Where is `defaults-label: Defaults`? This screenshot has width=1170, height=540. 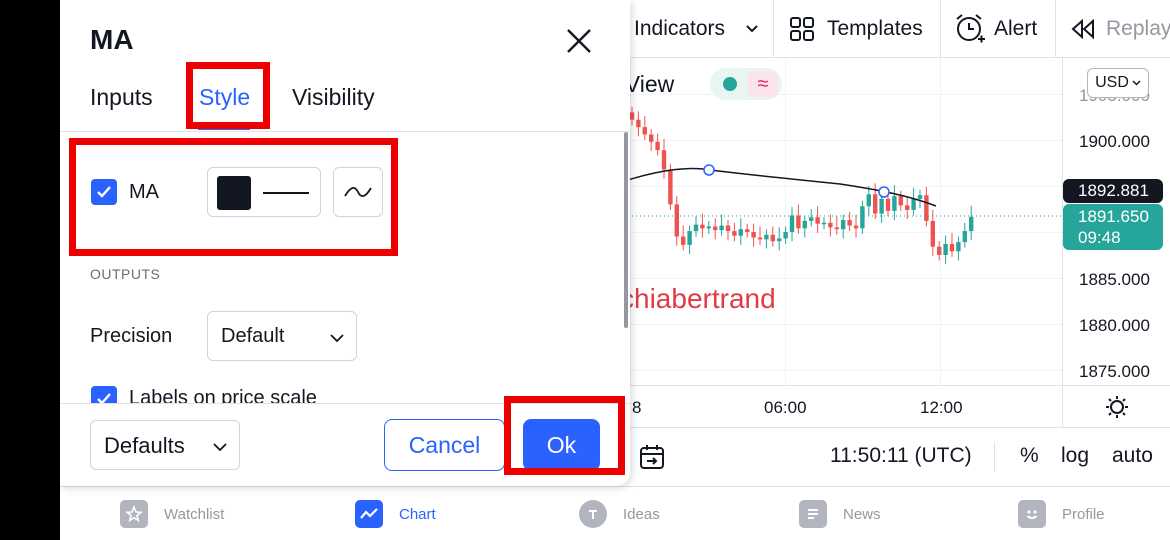 defaults-label: Defaults is located at coordinates (144, 445).